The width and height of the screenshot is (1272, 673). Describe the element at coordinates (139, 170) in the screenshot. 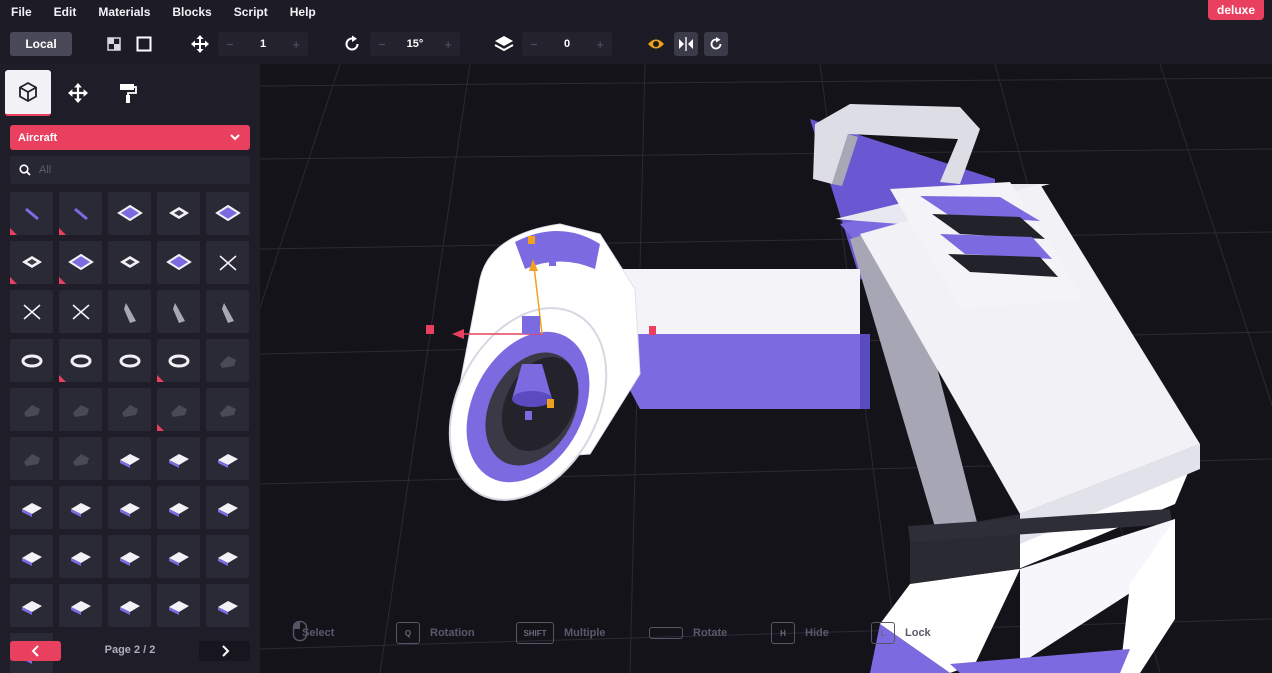

I see `block-search-input` at that location.